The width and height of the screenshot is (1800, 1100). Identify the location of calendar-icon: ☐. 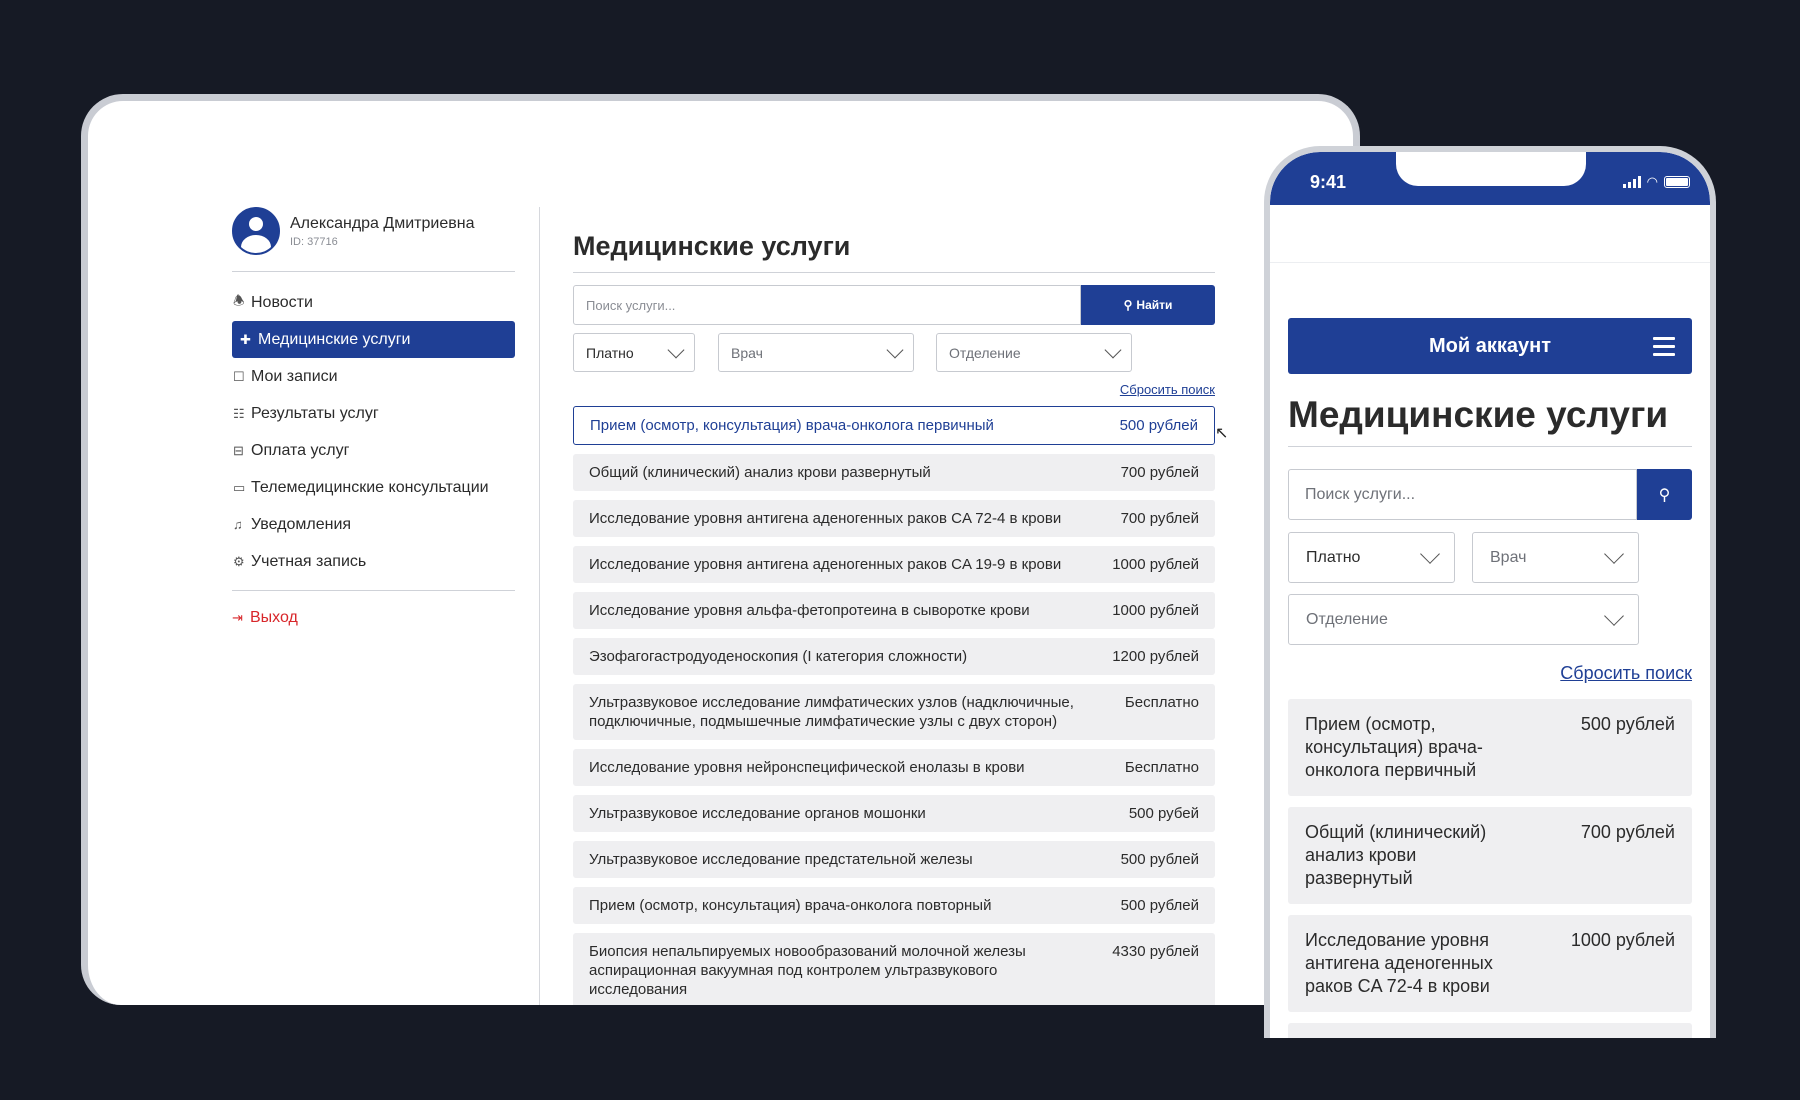
(239, 376).